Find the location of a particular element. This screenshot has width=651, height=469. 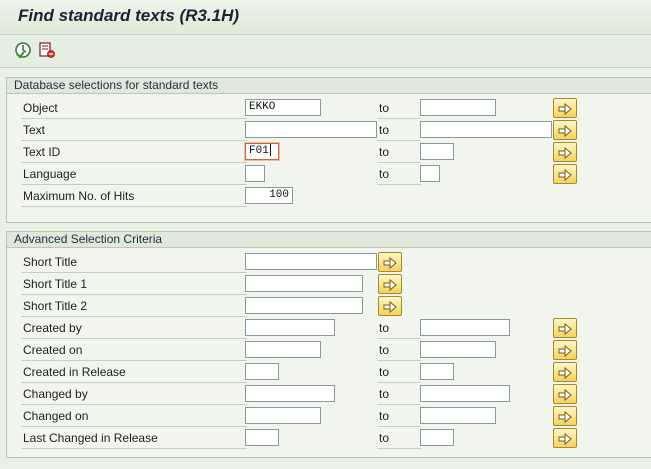

window-title: Find standard texts (R3.1H) is located at coordinates (129, 15).